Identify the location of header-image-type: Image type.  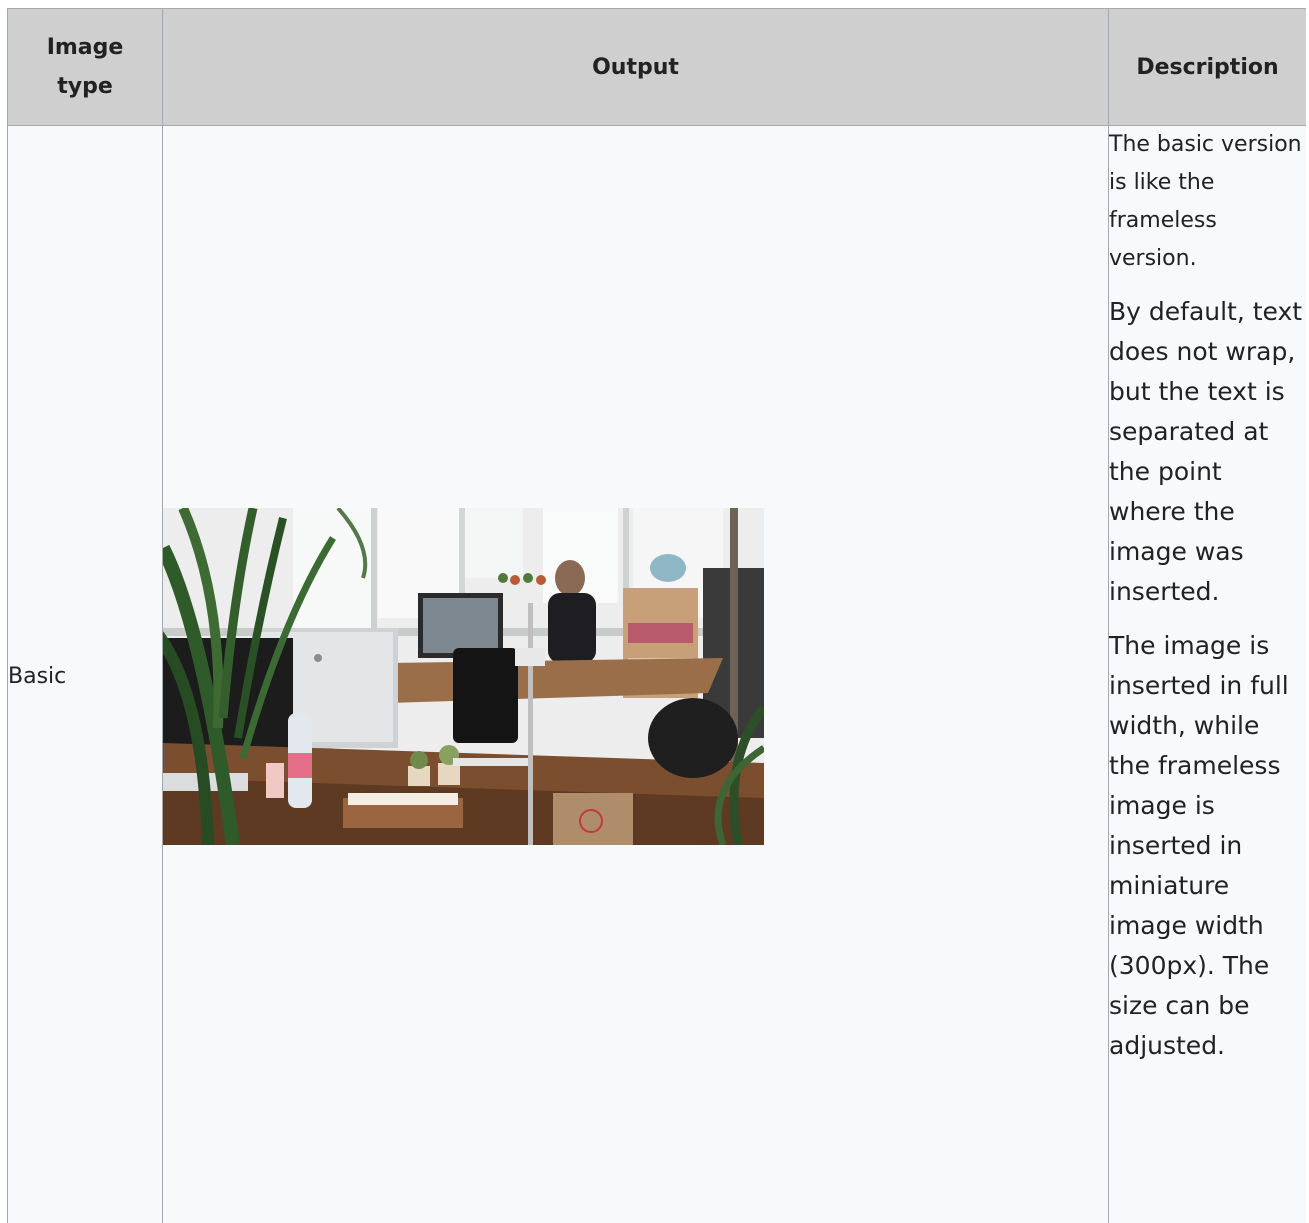
(85, 67).